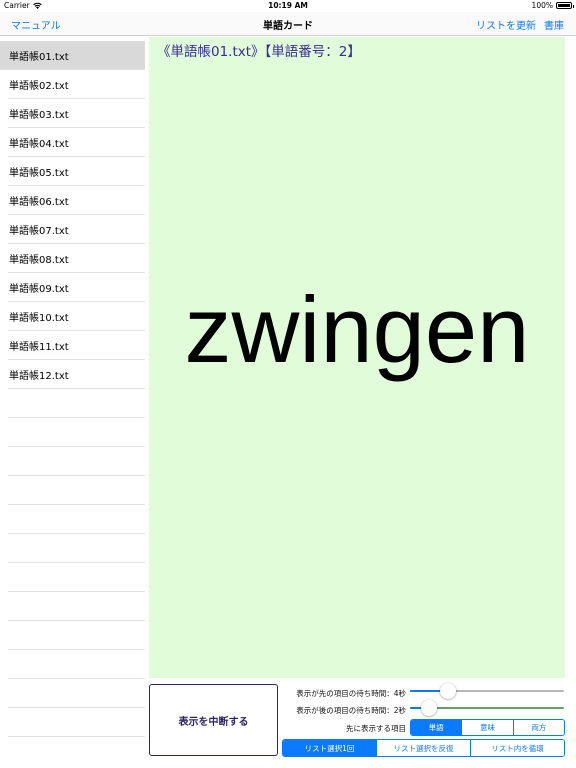  What do you see at coordinates (213, 720) in the screenshot?
I see `stop-display-button: 表示を中断する` at bounding box center [213, 720].